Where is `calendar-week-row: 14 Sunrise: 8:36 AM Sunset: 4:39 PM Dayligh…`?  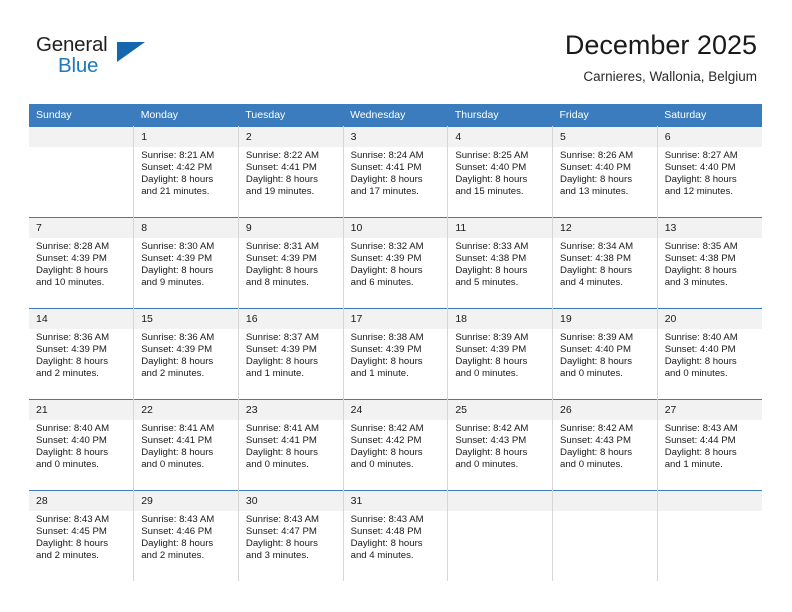 calendar-week-row: 14 Sunrise: 8:36 AM Sunset: 4:39 PM Dayligh… is located at coordinates (395, 354).